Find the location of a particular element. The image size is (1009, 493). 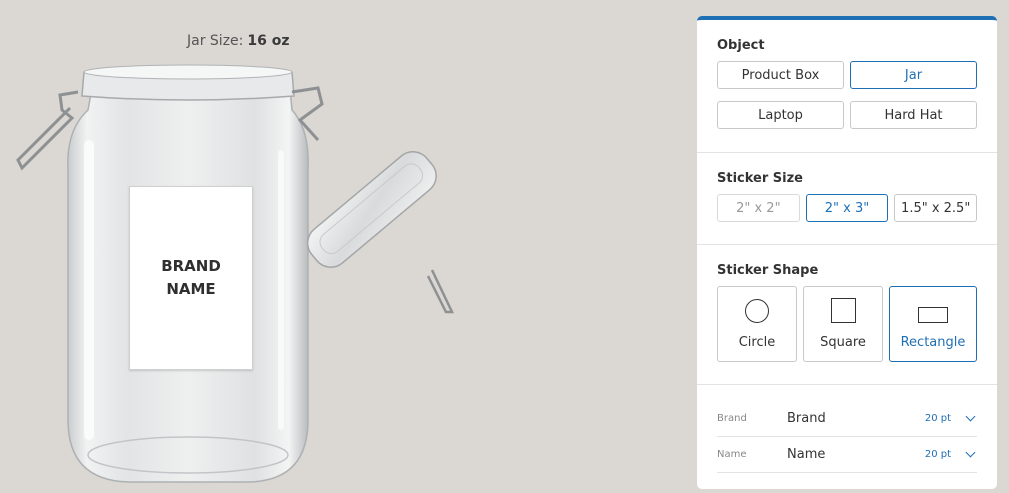

shape-rectangle-label: Rectangle is located at coordinates (933, 342).